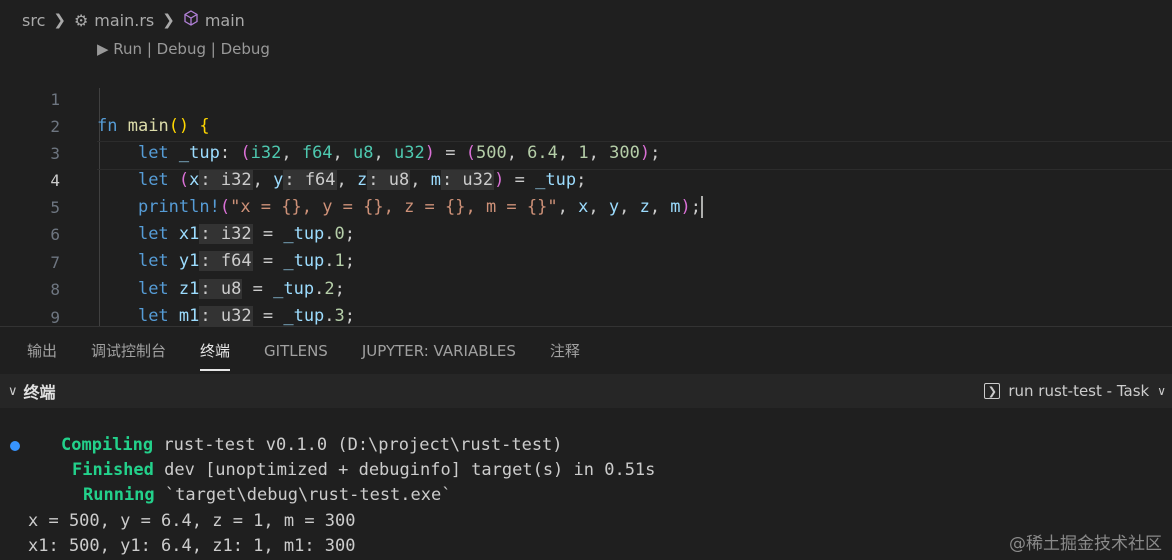 The width and height of the screenshot is (1172, 560). I want to click on breadcrumb-file: main.rs, so click(124, 20).